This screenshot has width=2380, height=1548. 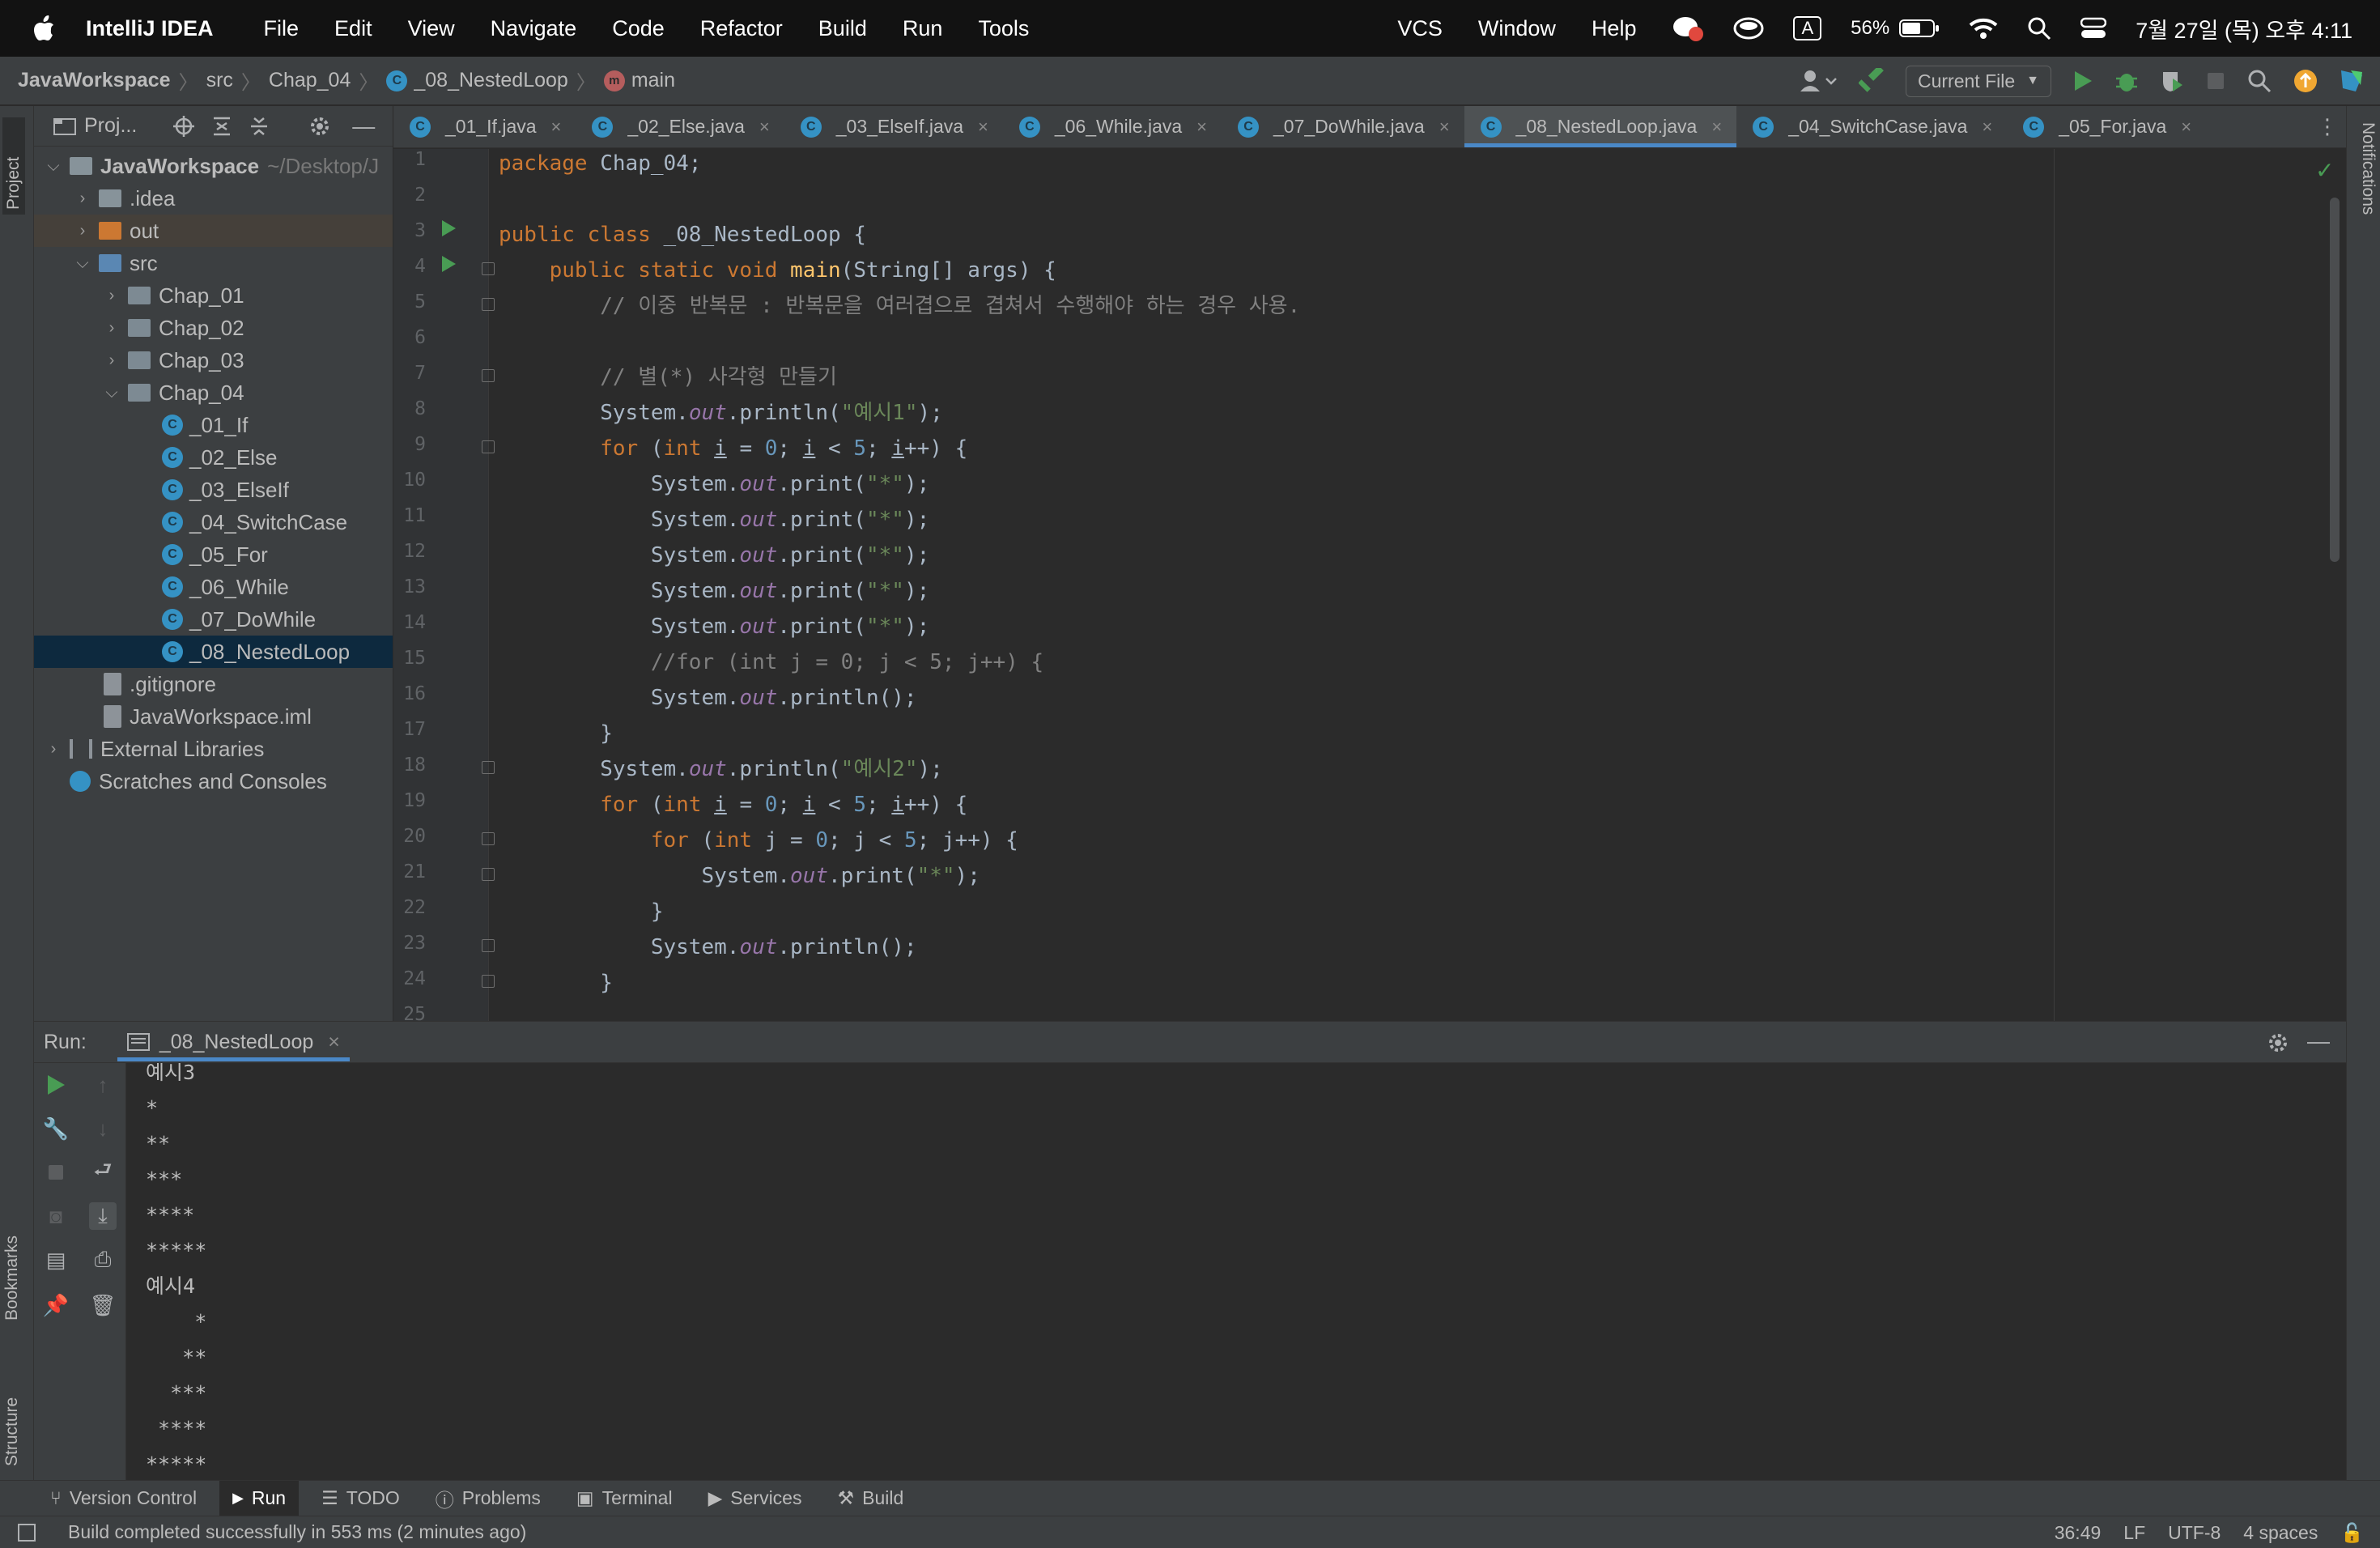 What do you see at coordinates (2082, 81) in the screenshot?
I see `run-icon` at bounding box center [2082, 81].